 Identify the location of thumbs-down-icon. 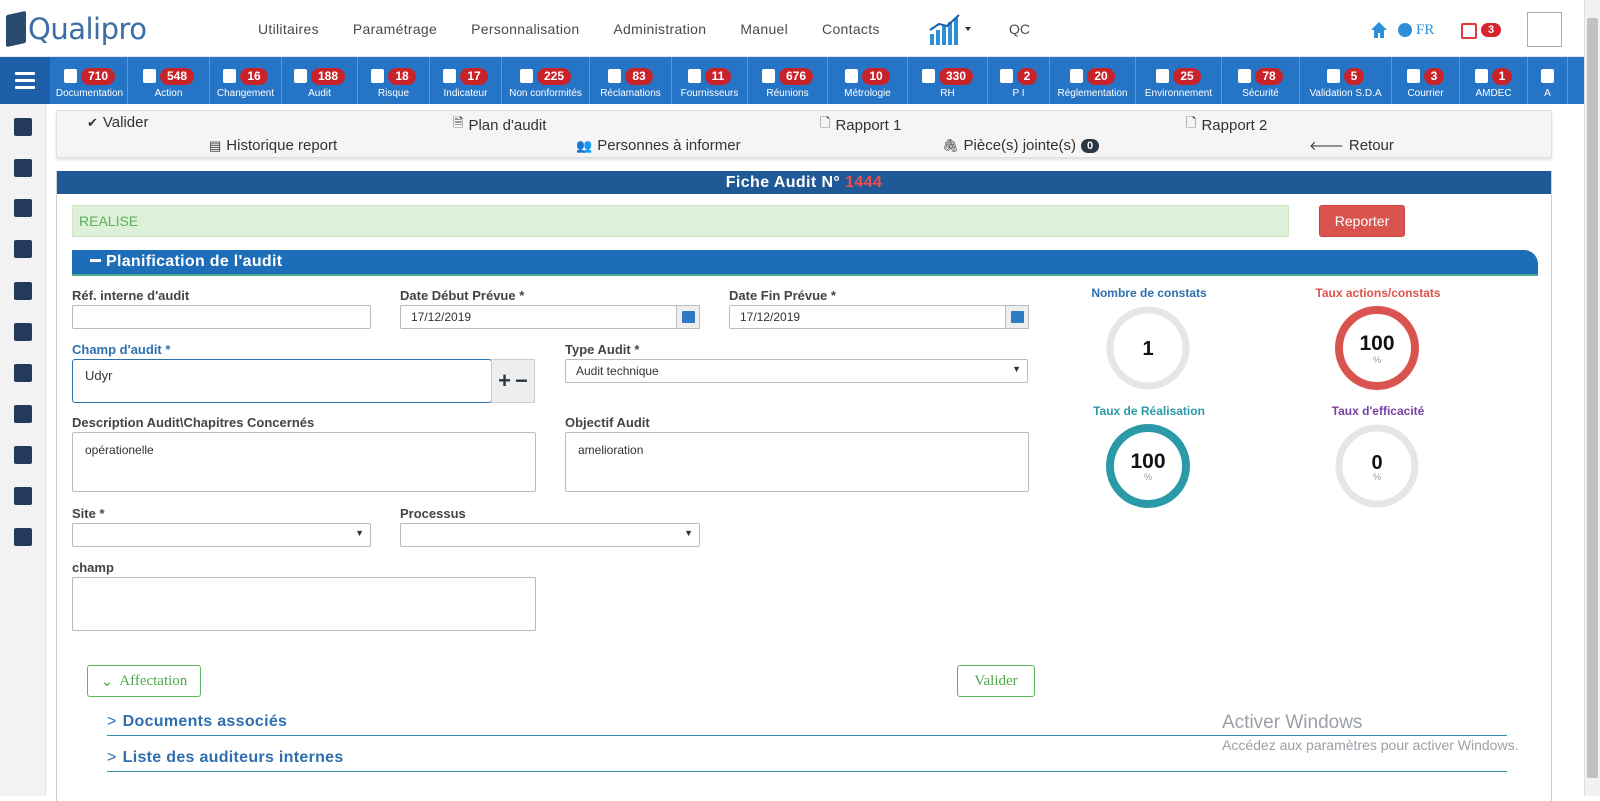
(23, 332).